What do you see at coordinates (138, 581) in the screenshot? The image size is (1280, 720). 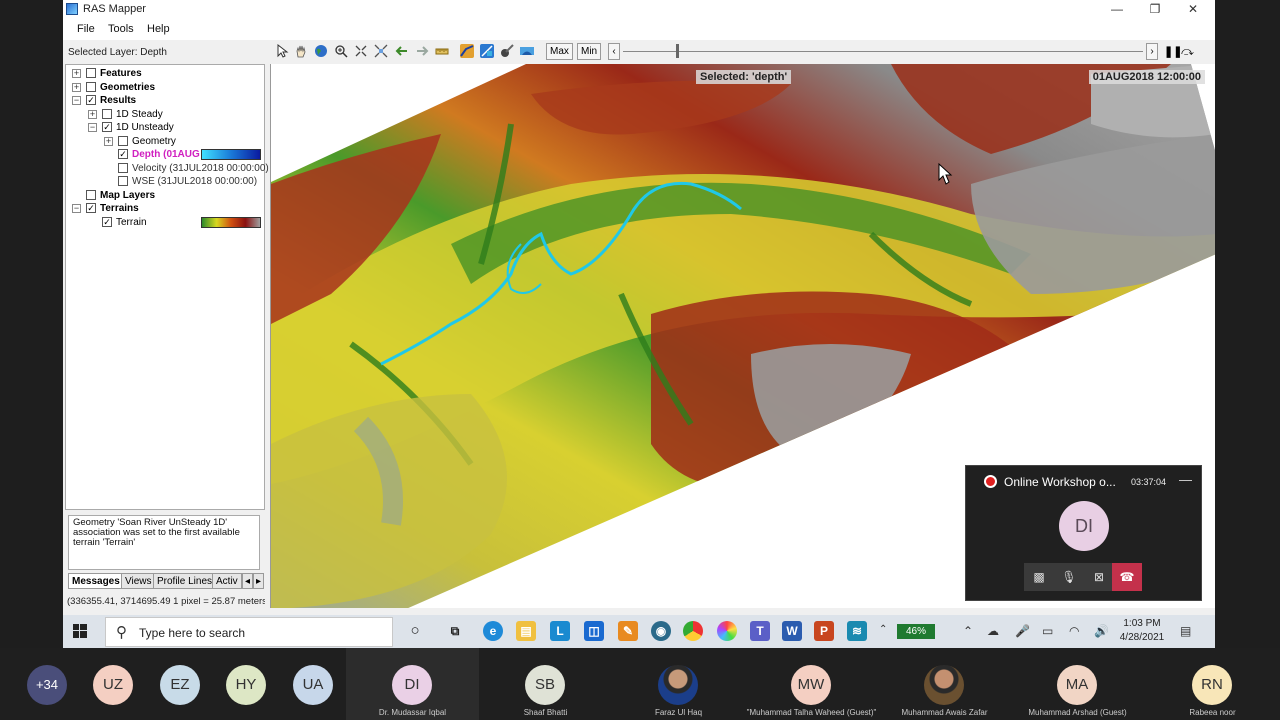 I see `tab-views: Views` at bounding box center [138, 581].